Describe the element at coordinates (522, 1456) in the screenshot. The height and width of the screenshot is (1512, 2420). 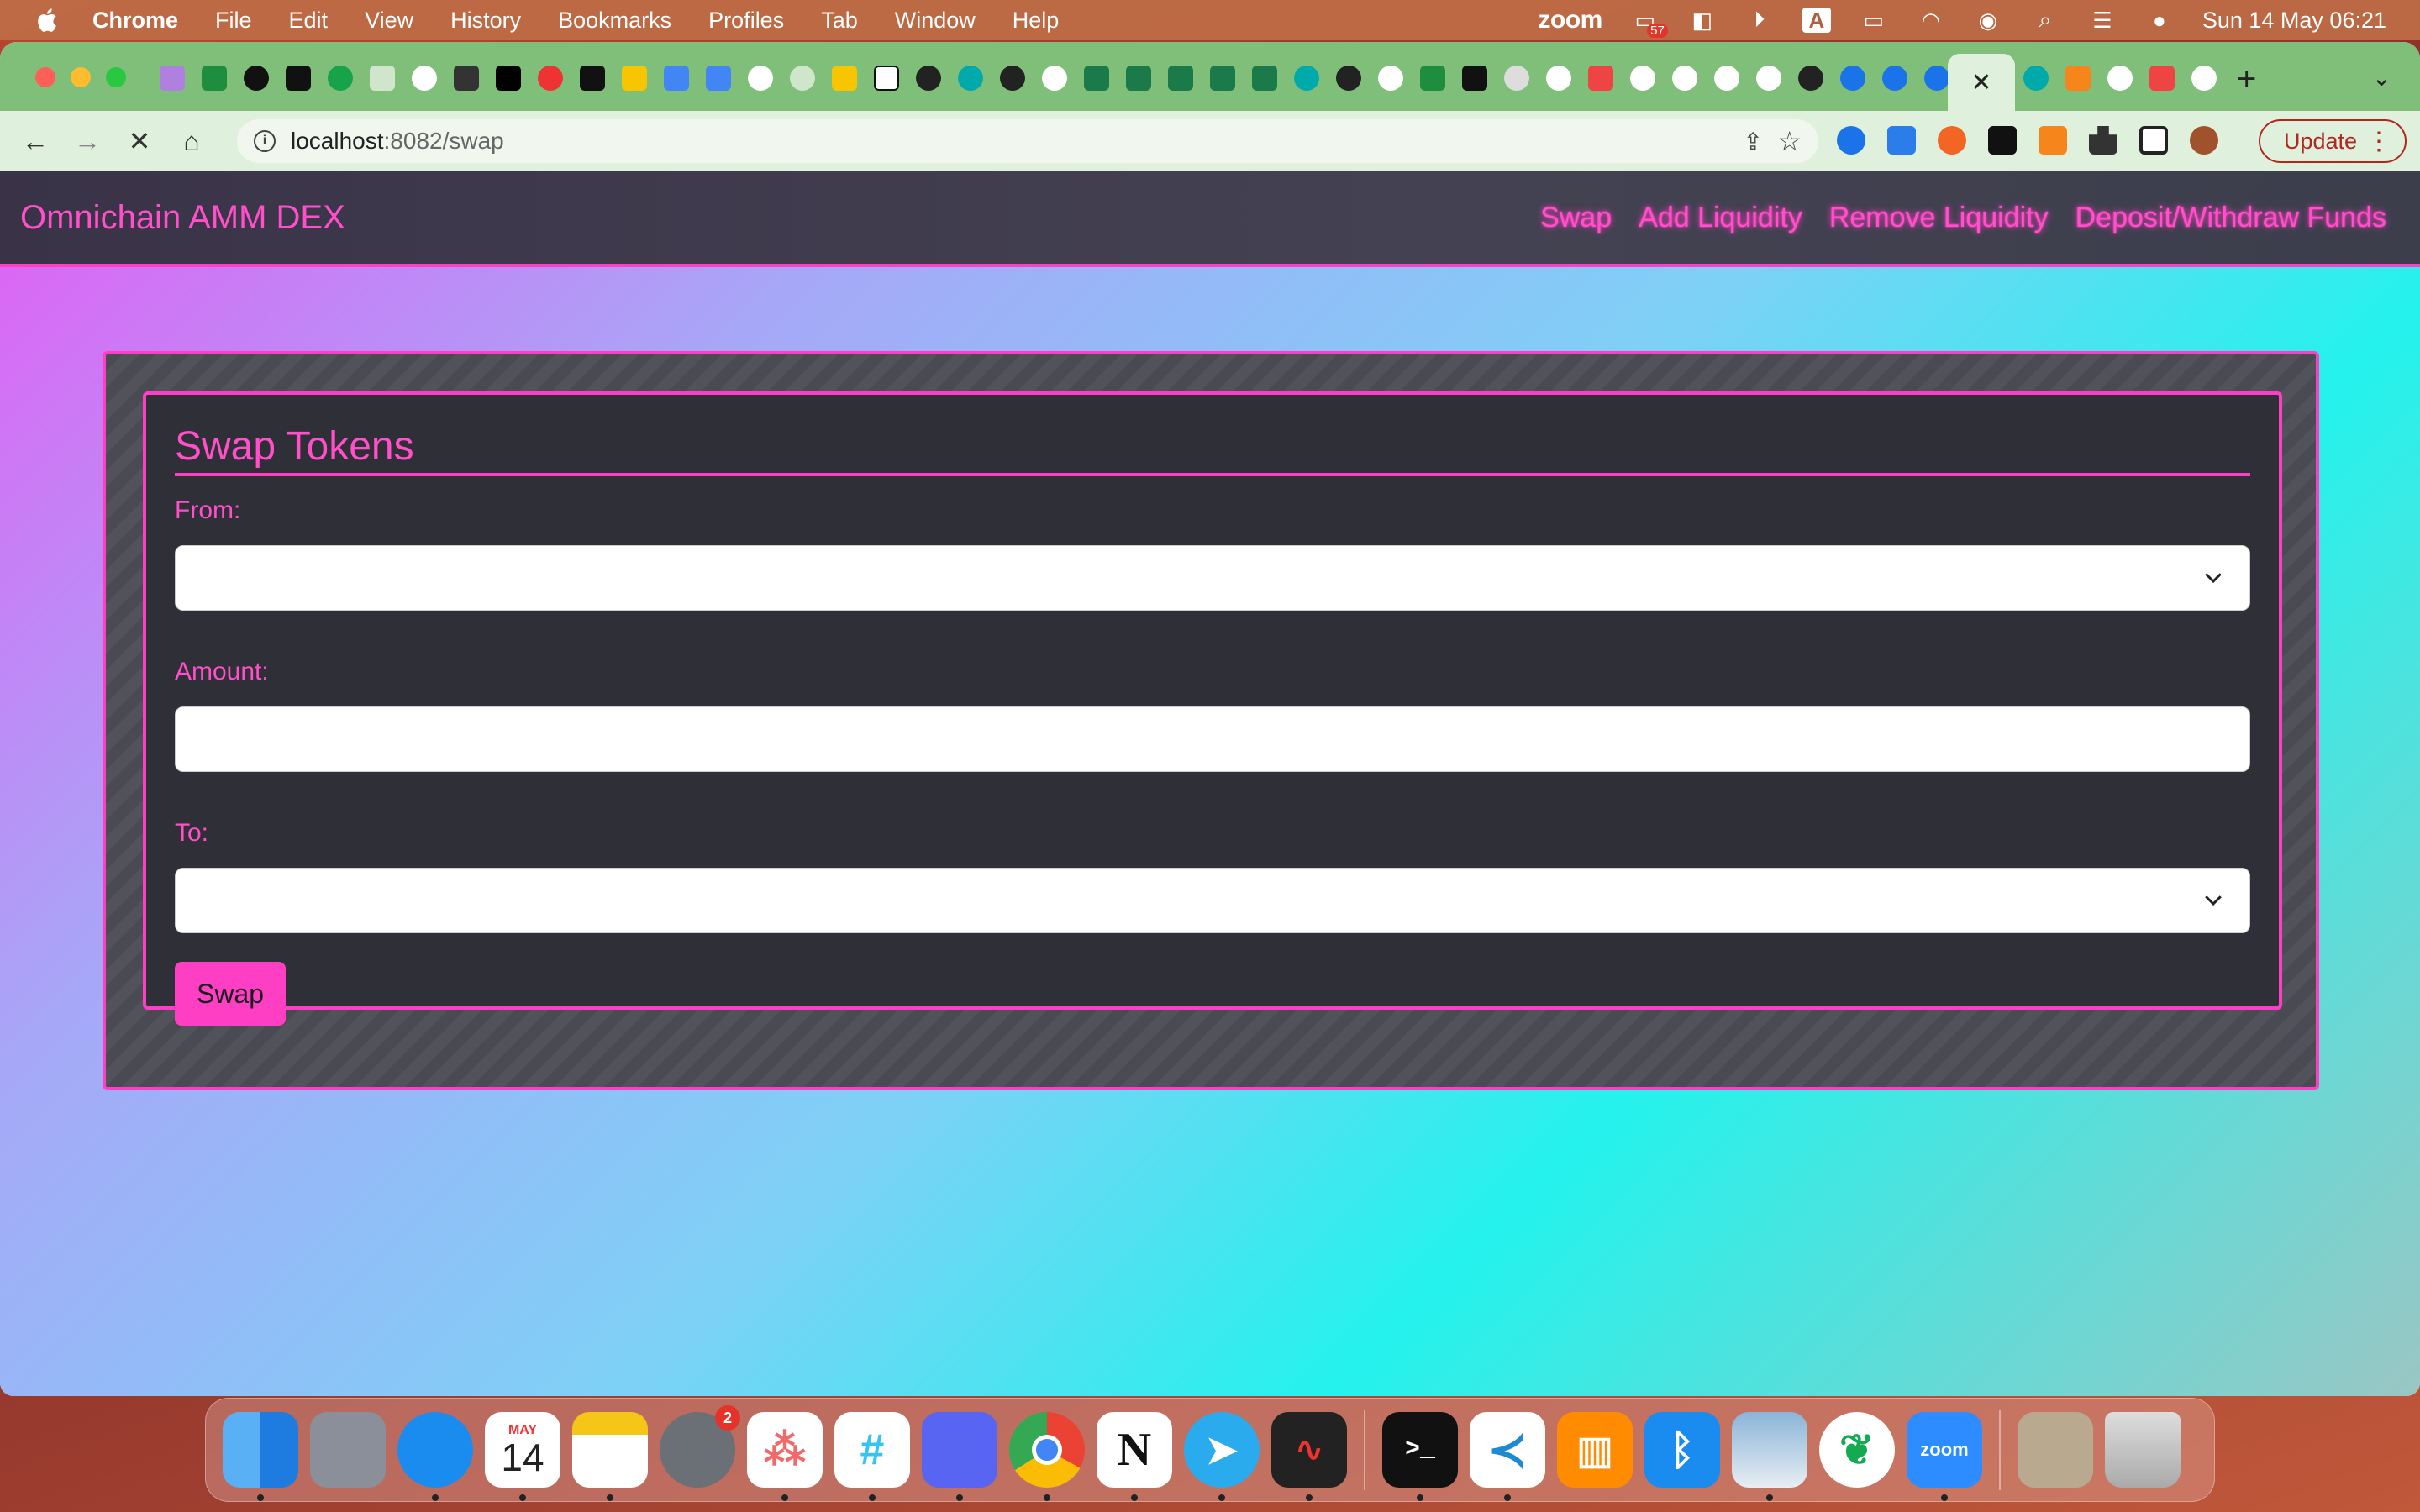
I see `calendar-icon: MAY 14` at that location.